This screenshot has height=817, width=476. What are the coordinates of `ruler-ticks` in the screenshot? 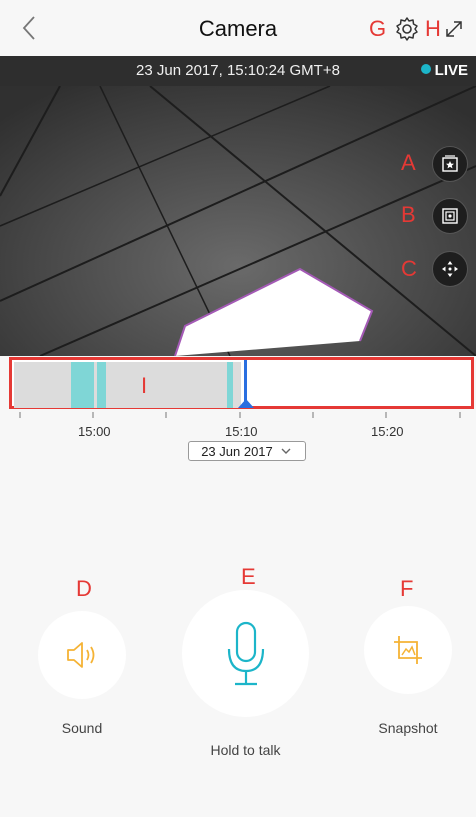 It's located at (240, 415).